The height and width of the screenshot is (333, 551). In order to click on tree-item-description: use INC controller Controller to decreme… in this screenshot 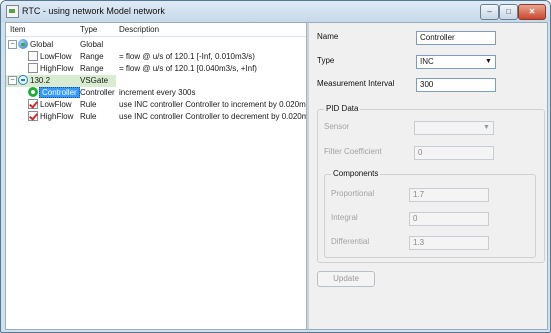, I will do `click(214, 116)`.